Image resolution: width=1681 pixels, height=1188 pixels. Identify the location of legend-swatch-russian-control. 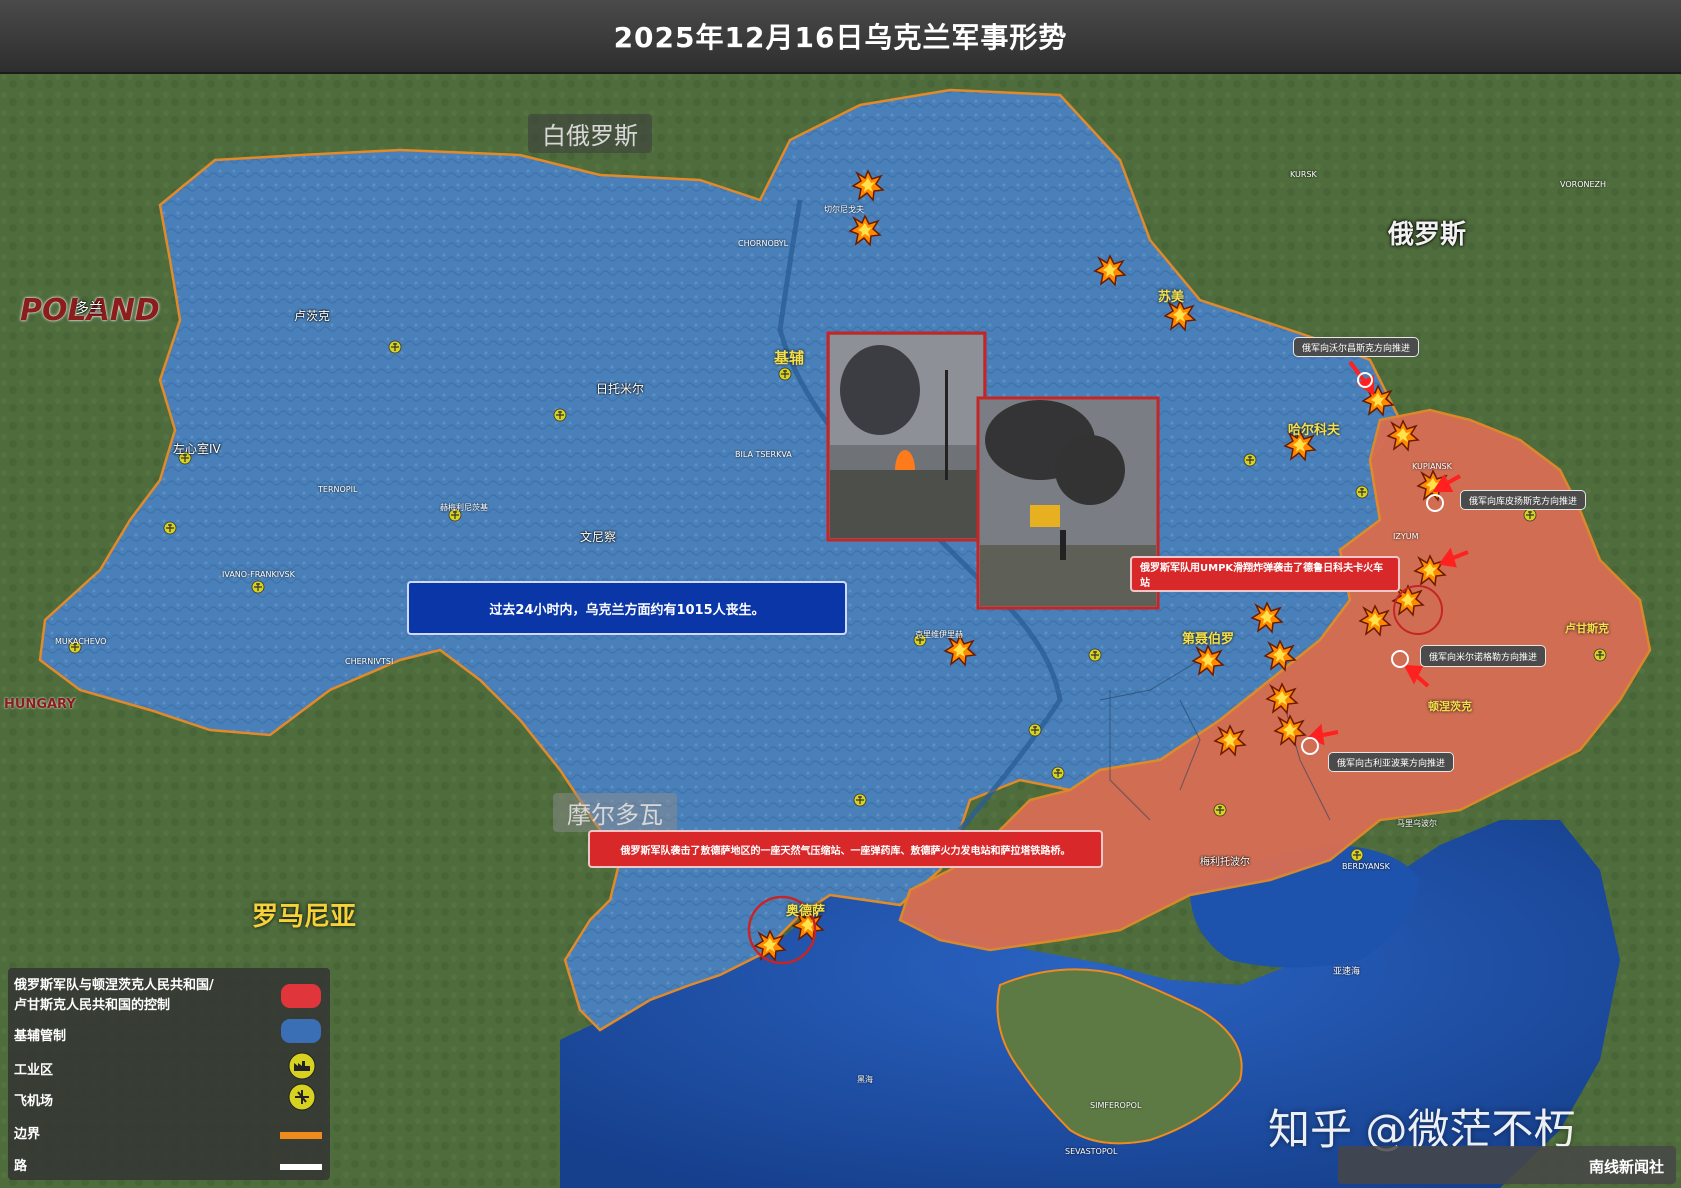
(301, 996).